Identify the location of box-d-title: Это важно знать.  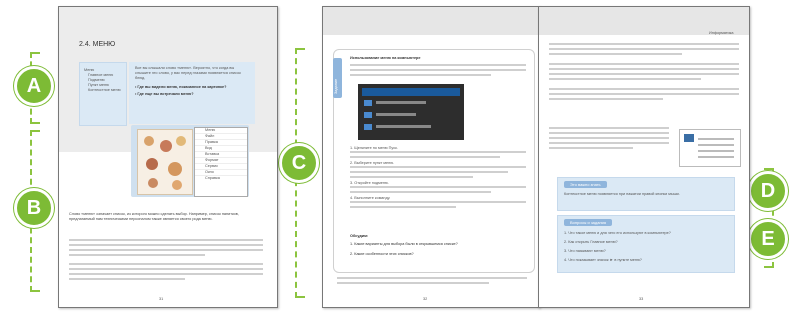
(585, 184).